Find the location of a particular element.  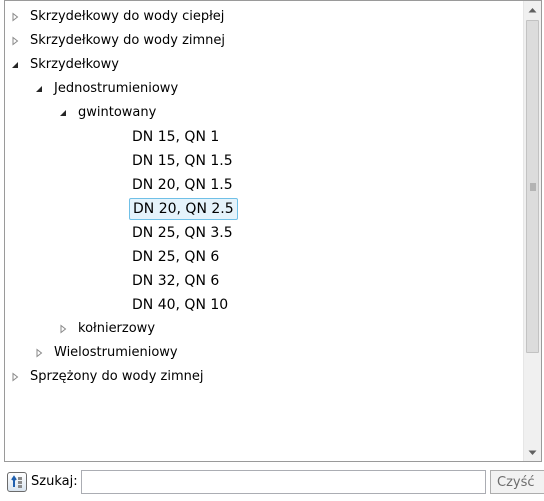

tree-node-label: DN 15, QN 1.5 is located at coordinates (182, 161).